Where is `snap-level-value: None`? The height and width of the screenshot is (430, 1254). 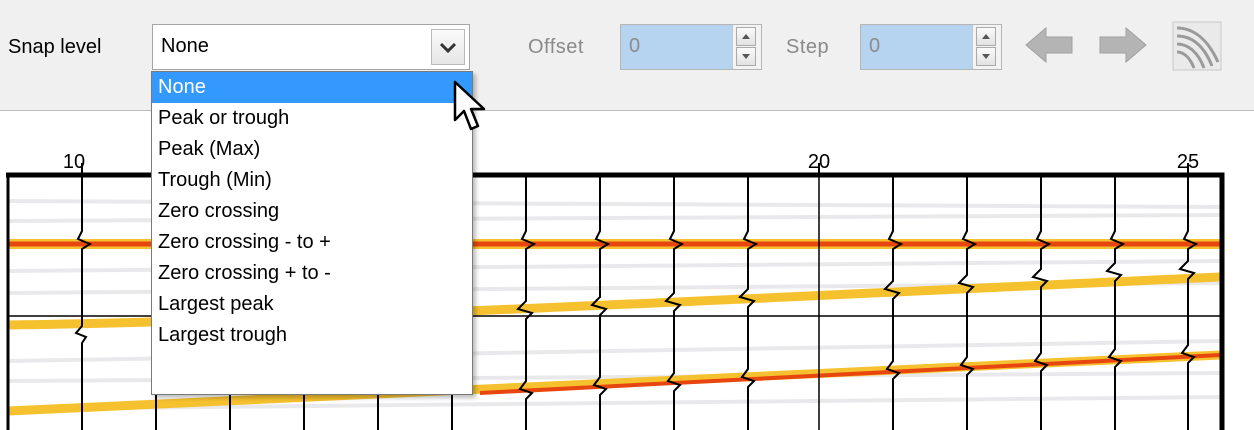
snap-level-value: None is located at coordinates (185, 46).